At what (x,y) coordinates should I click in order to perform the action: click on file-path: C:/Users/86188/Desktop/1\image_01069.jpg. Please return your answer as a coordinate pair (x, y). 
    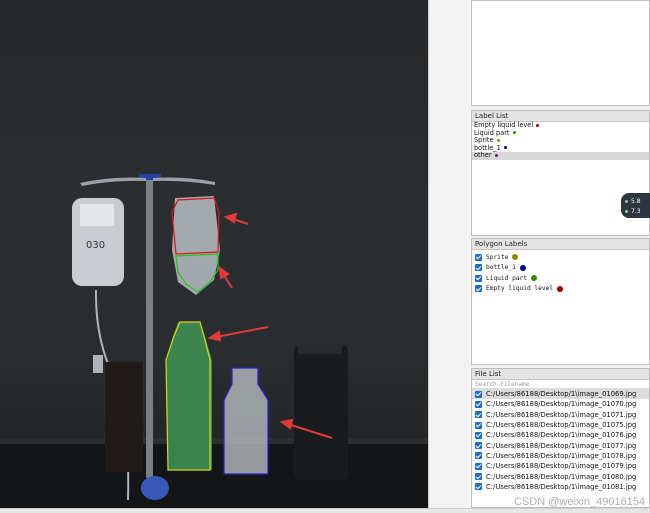
    Looking at the image, I should click on (561, 394).